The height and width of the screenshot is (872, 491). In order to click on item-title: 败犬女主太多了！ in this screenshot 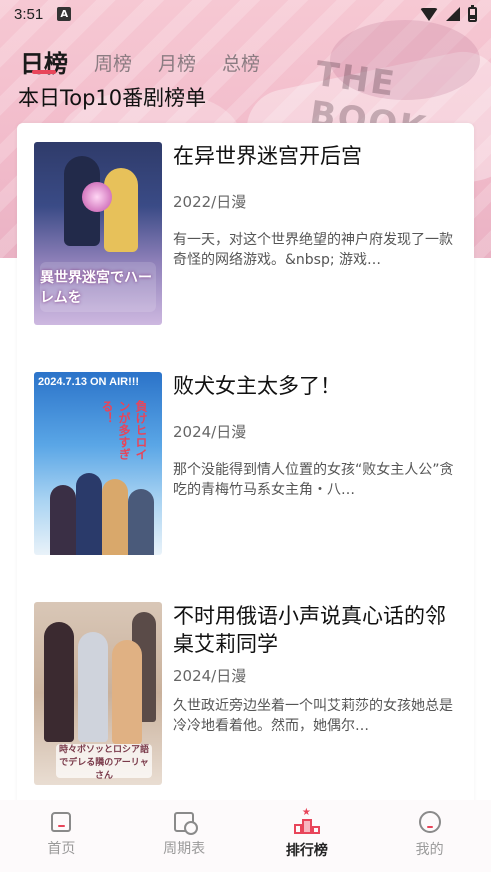, I will do `click(315, 386)`.